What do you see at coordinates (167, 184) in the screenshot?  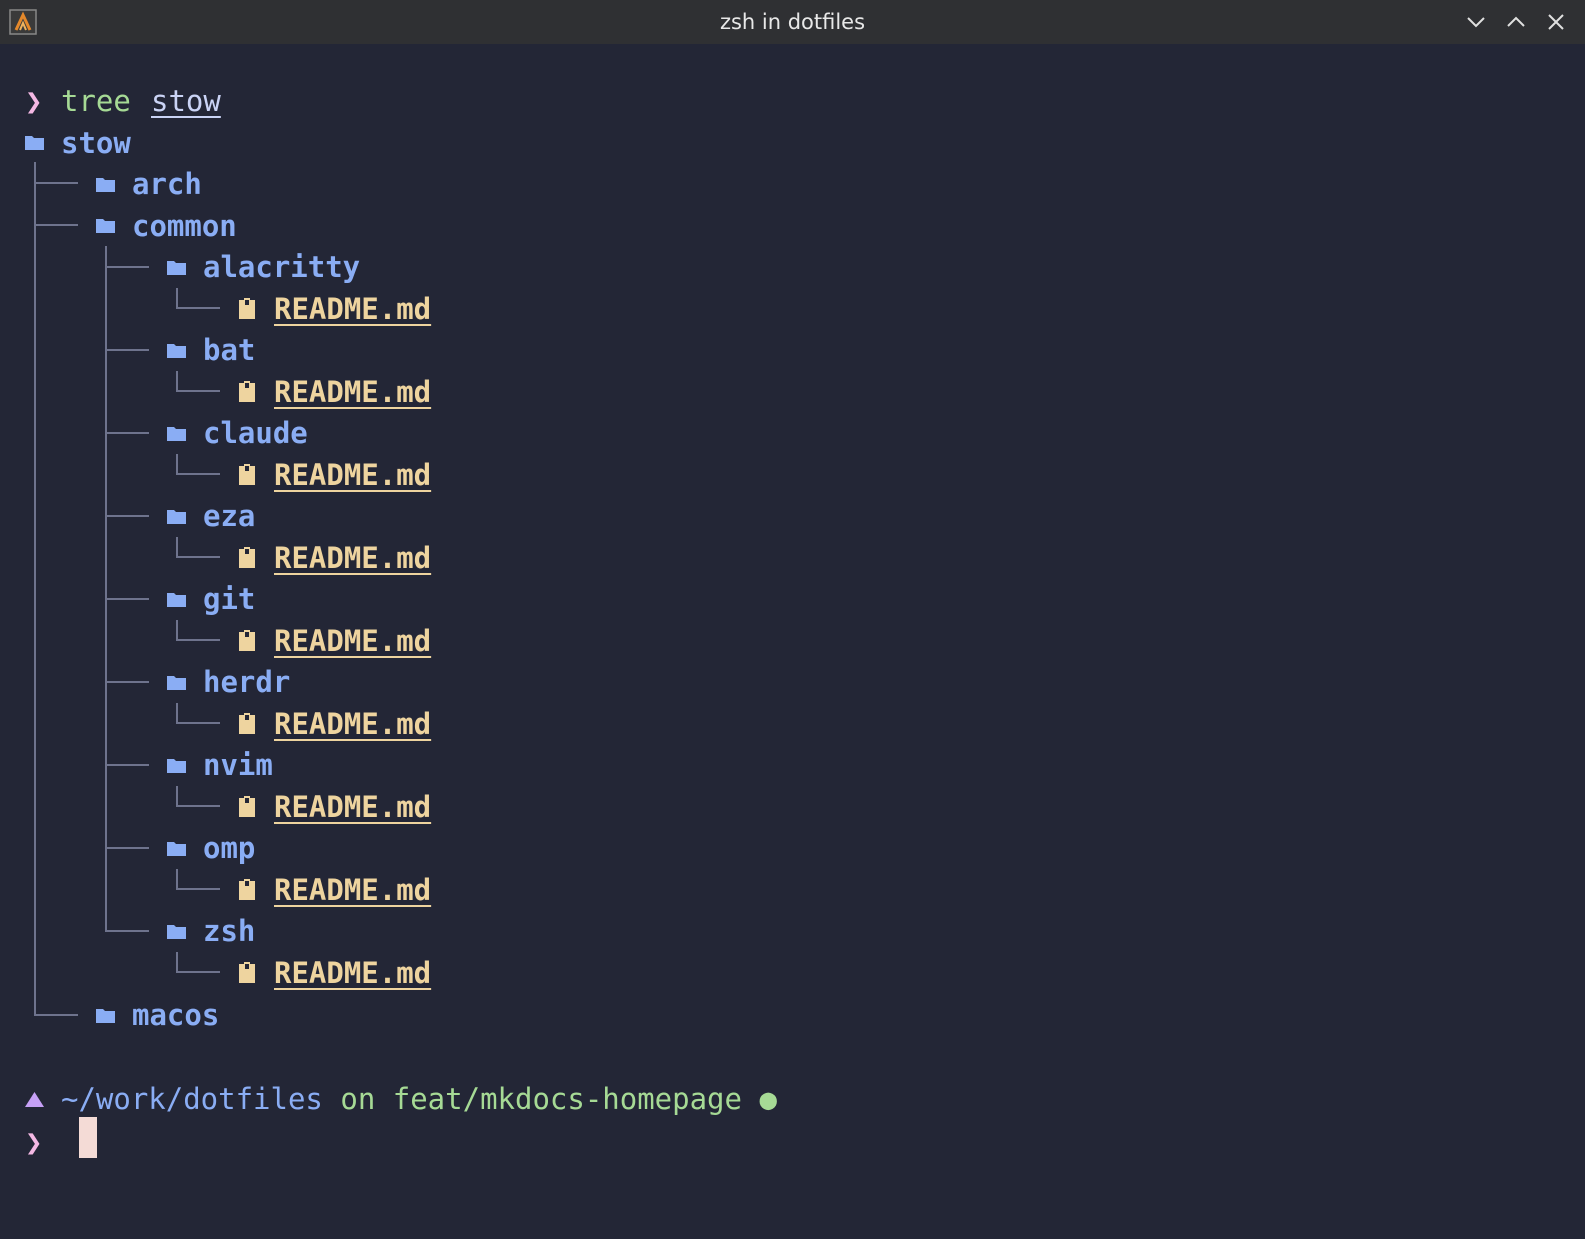 I see `tree-dir-arch: arch` at bounding box center [167, 184].